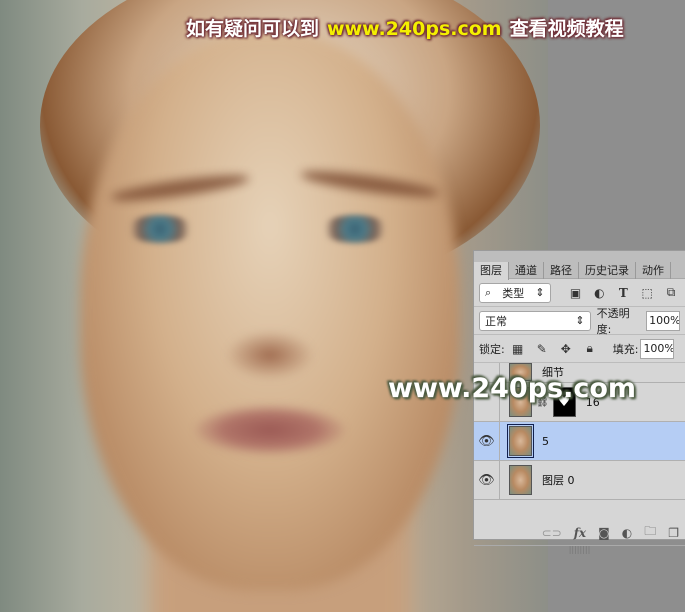 The width and height of the screenshot is (685, 612). What do you see at coordinates (542, 349) in the screenshot?
I see `lock-paint-brush-icon: ✎` at bounding box center [542, 349].